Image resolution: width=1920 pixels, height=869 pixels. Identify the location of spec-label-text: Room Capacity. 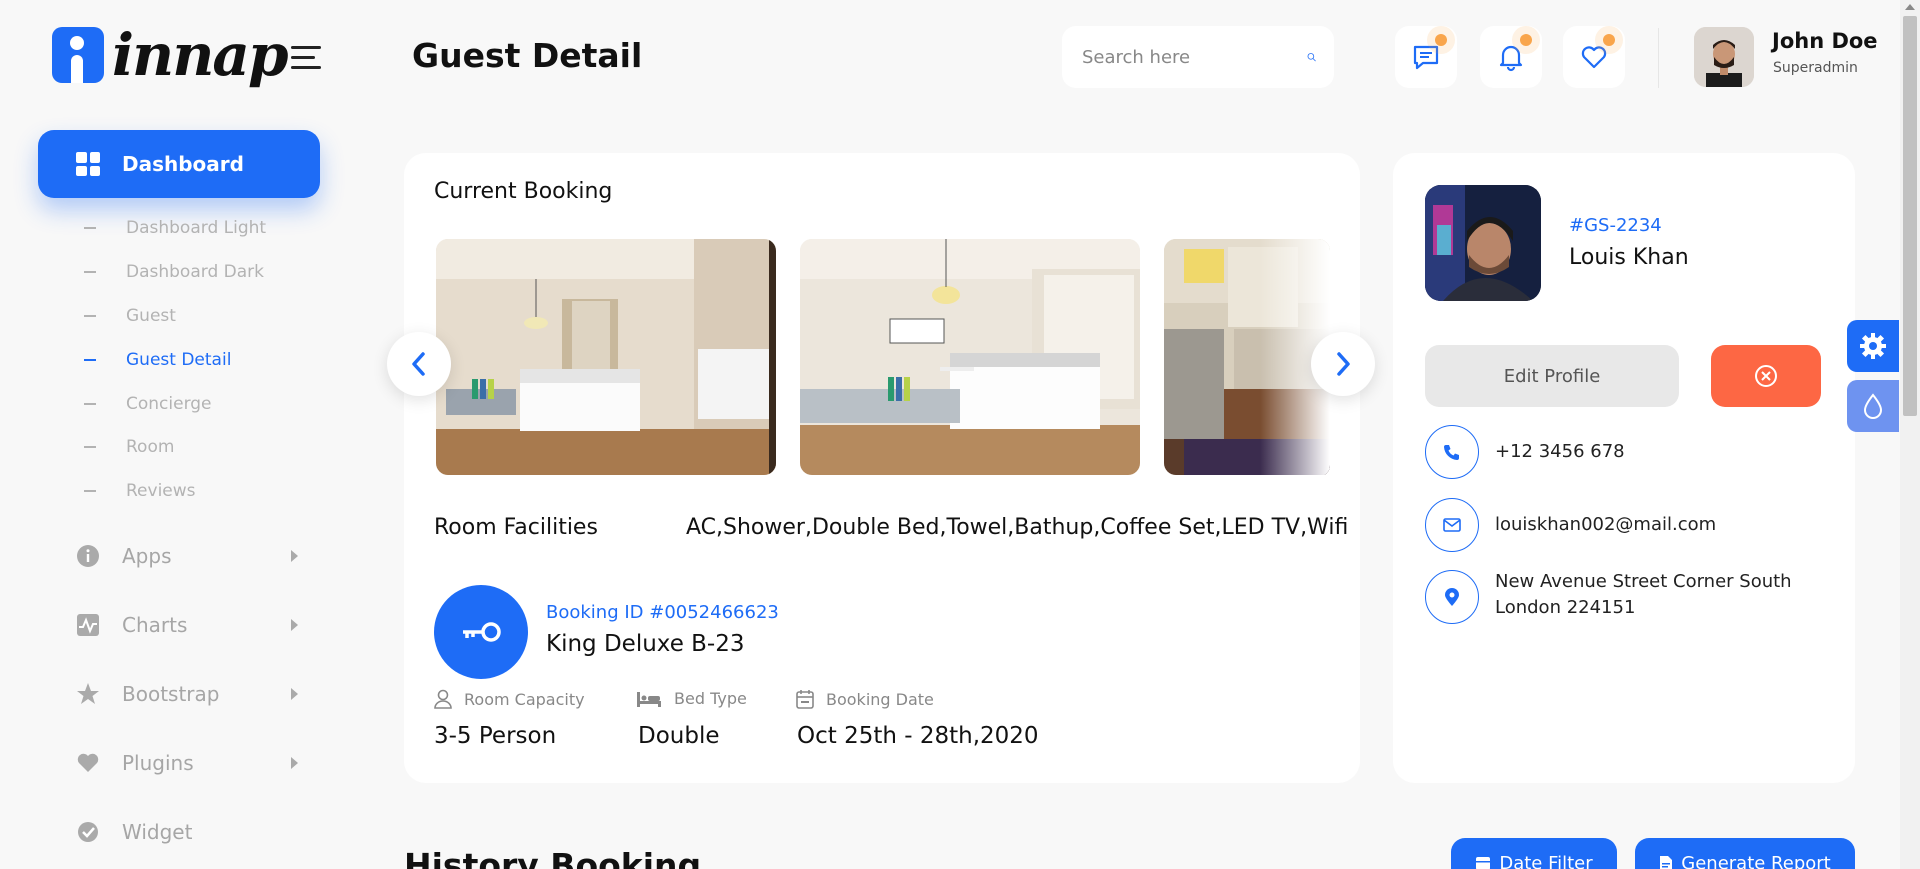
(524, 699).